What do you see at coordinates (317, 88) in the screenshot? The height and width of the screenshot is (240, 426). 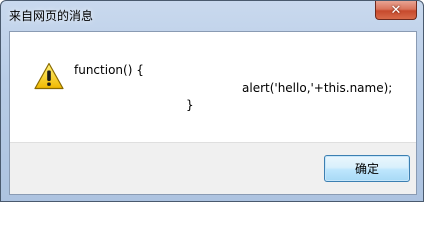 I see `message-line-2: alert('hello,'+this.name);` at bounding box center [317, 88].